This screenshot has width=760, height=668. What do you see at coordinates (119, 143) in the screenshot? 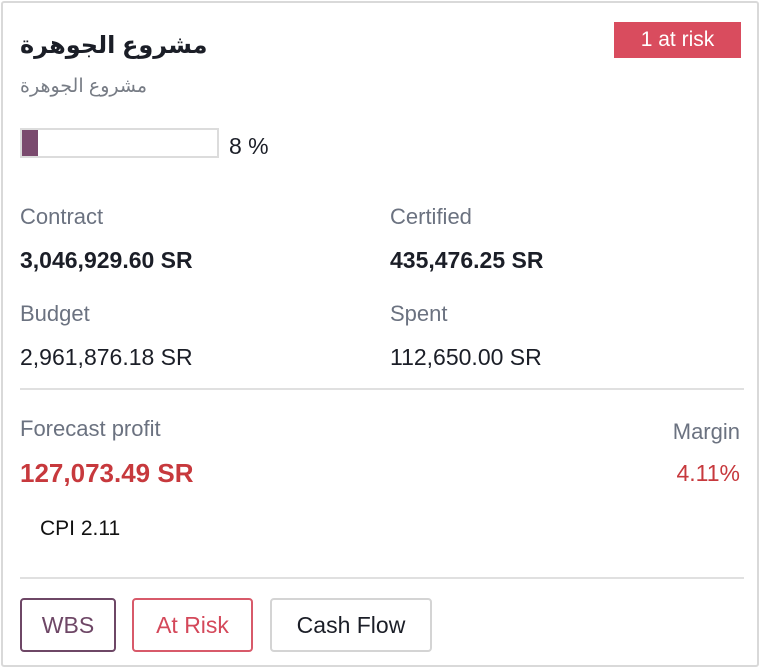
I see `progress-bar` at bounding box center [119, 143].